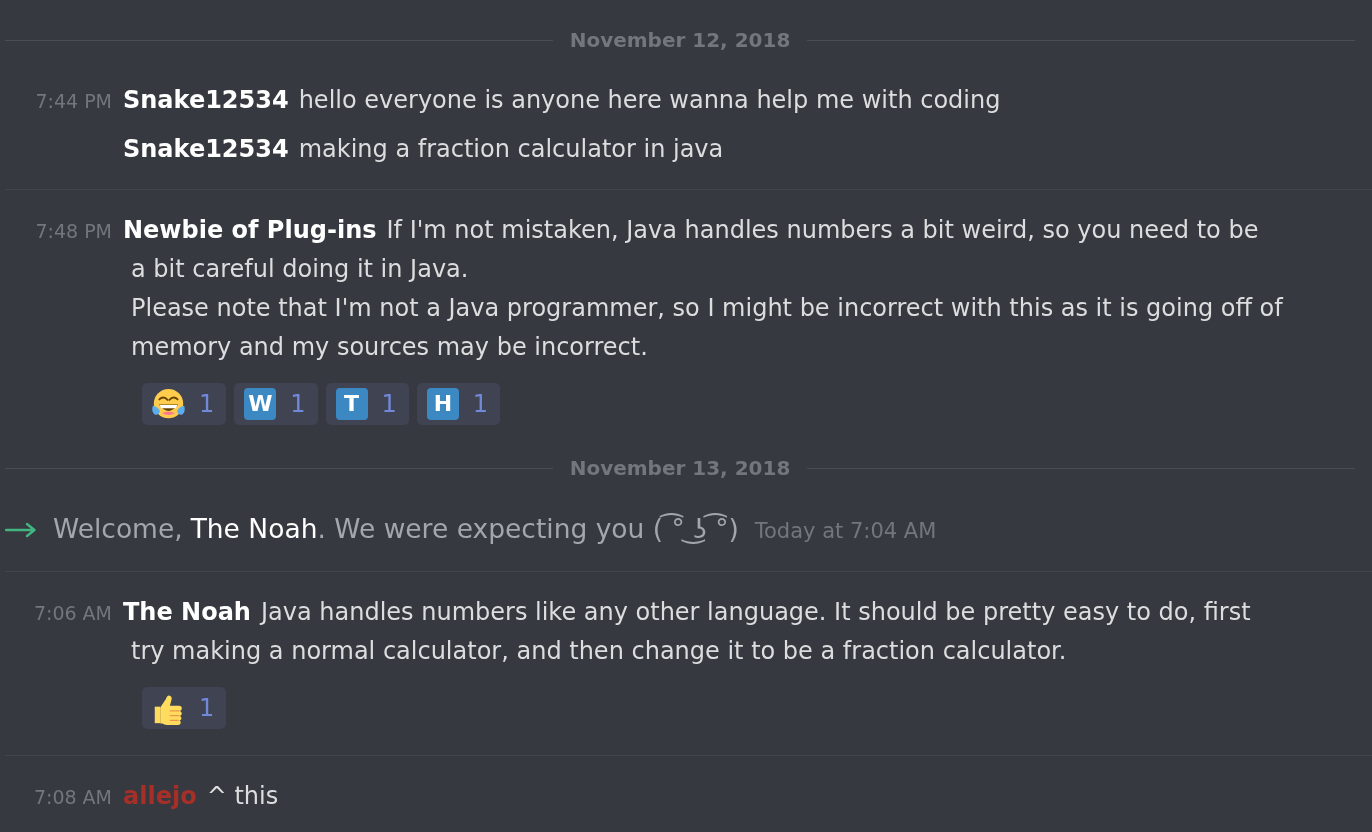 The width and height of the screenshot is (1372, 832). I want to click on reaction-button: T 1, so click(367, 404).